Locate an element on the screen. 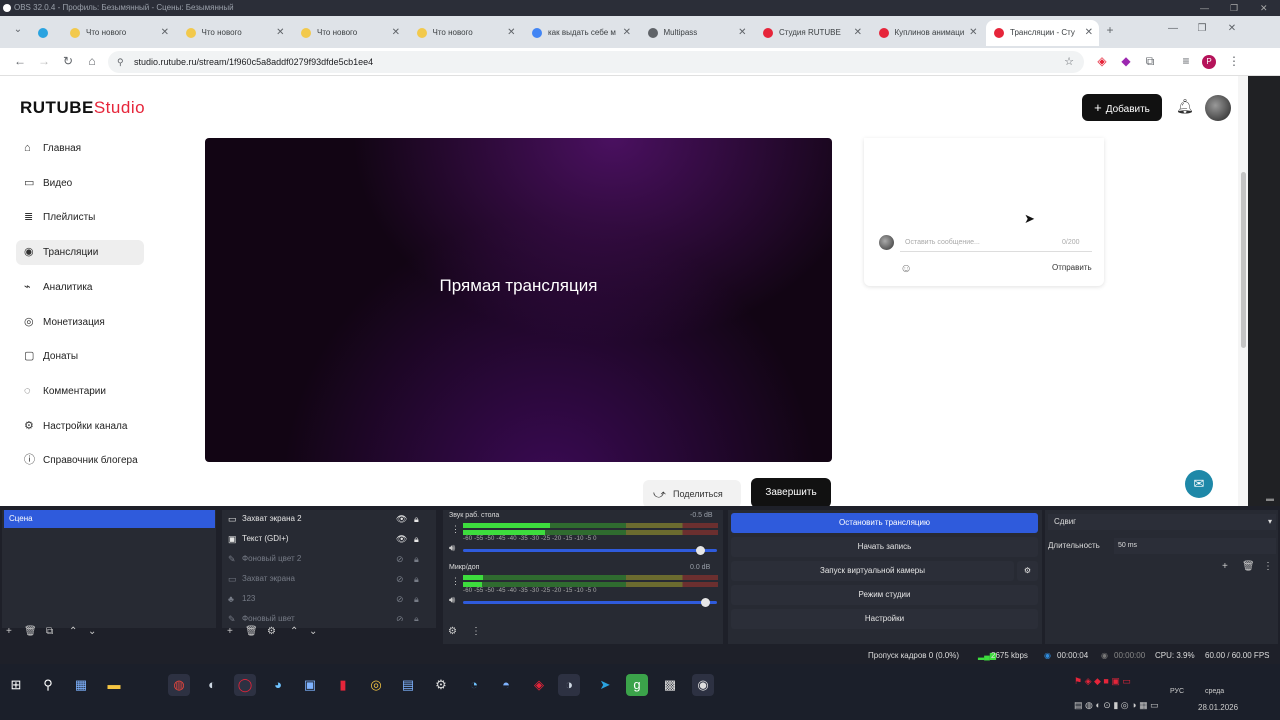 The image size is (1280, 720). extension-red-icon: ◈ is located at coordinates (1102, 61).